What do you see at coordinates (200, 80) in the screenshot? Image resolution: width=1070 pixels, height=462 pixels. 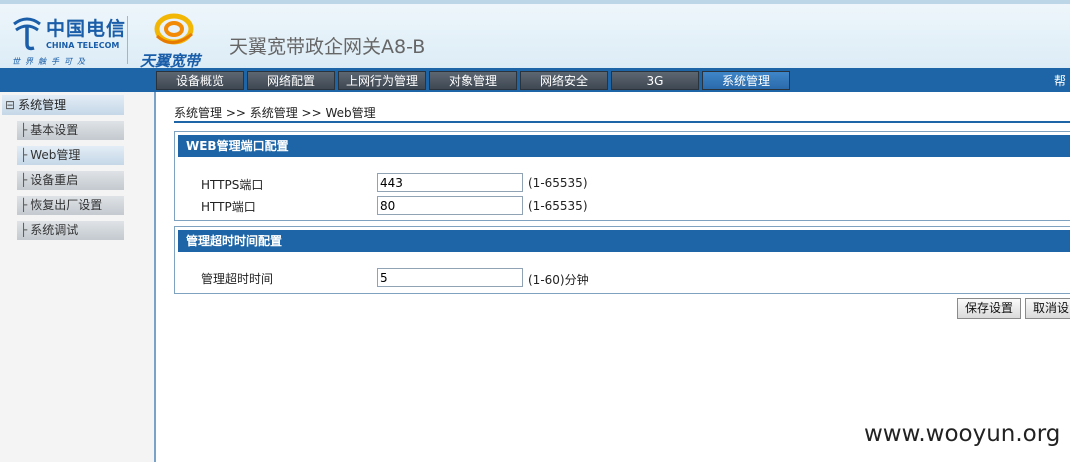 I see `tab-overview: 设备概览` at bounding box center [200, 80].